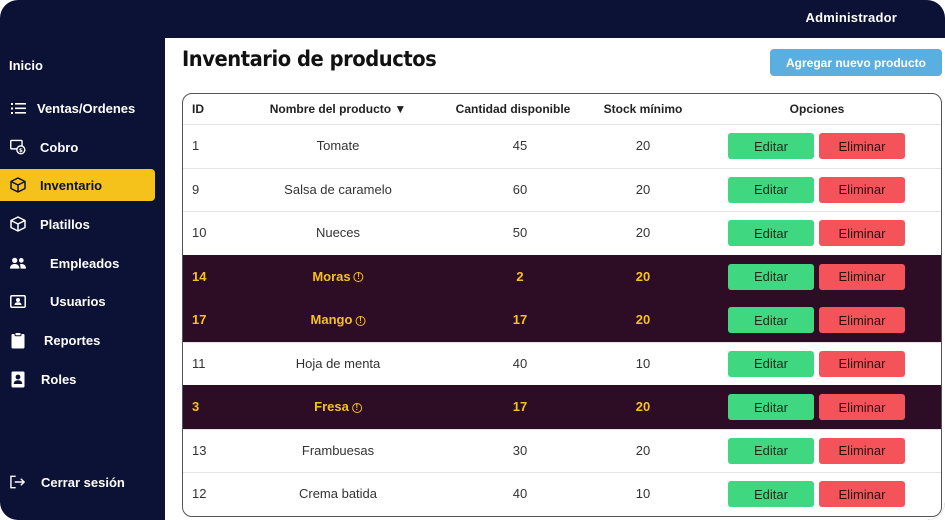 Image resolution: width=945 pixels, height=520 pixels. Describe the element at coordinates (77, 379) in the screenshot. I see `sidebar-item-roles: Roles` at that location.